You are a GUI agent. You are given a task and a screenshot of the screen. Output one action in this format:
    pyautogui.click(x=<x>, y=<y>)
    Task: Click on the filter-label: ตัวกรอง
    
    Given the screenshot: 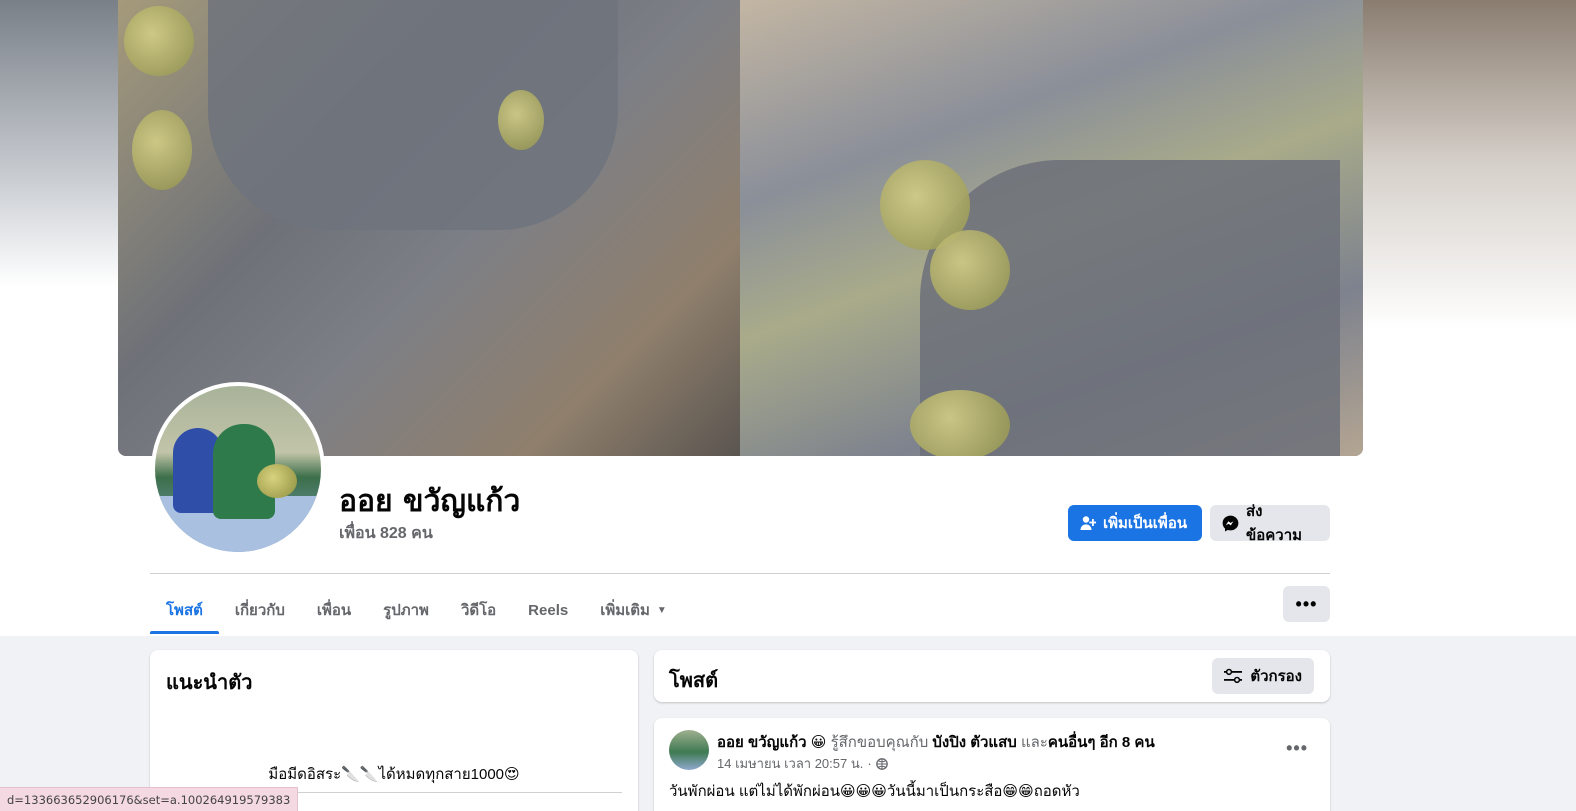 What is the action you would take?
    pyautogui.click(x=1276, y=676)
    